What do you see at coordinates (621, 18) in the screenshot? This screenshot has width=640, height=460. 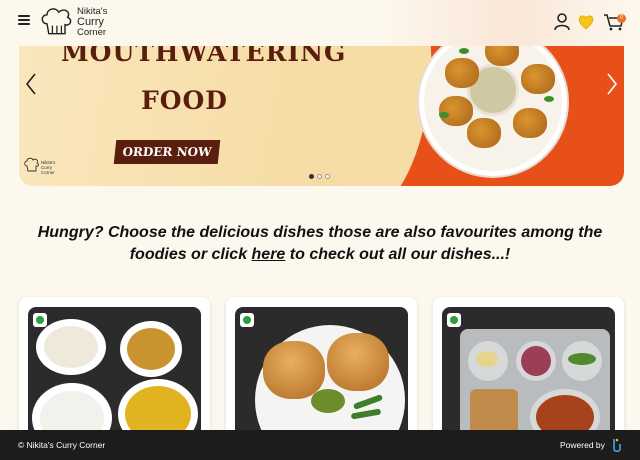 I see `cart-count-badge: 0` at bounding box center [621, 18].